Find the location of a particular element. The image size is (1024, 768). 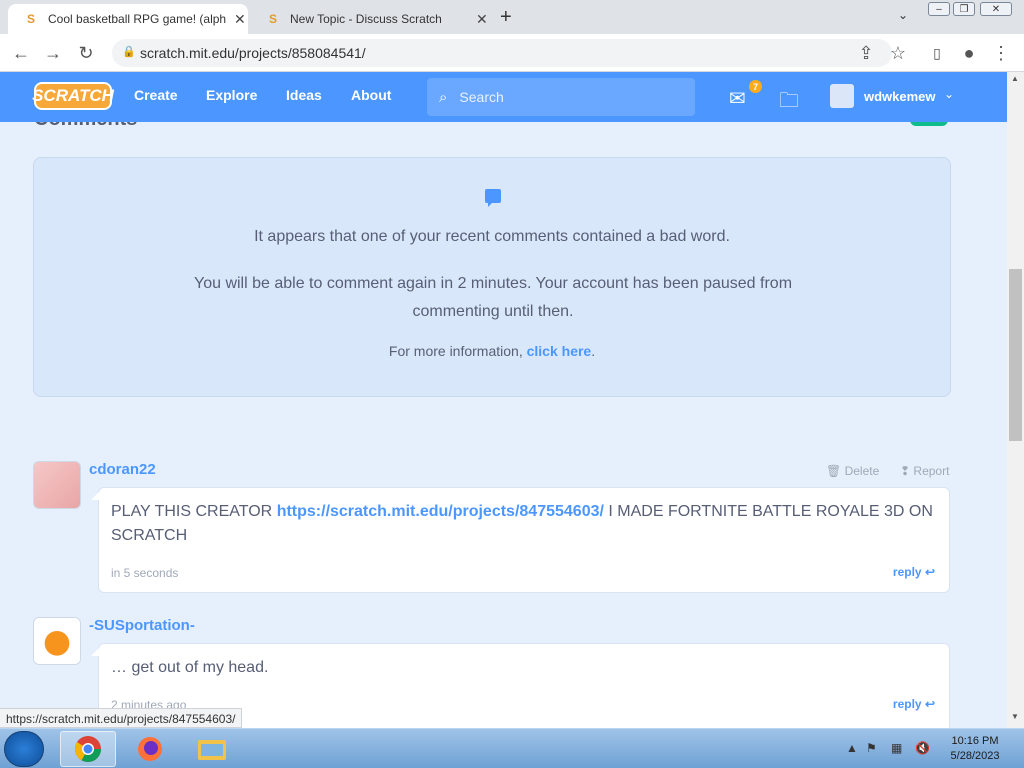

minimize-button: ‒ is located at coordinates (939, 9).